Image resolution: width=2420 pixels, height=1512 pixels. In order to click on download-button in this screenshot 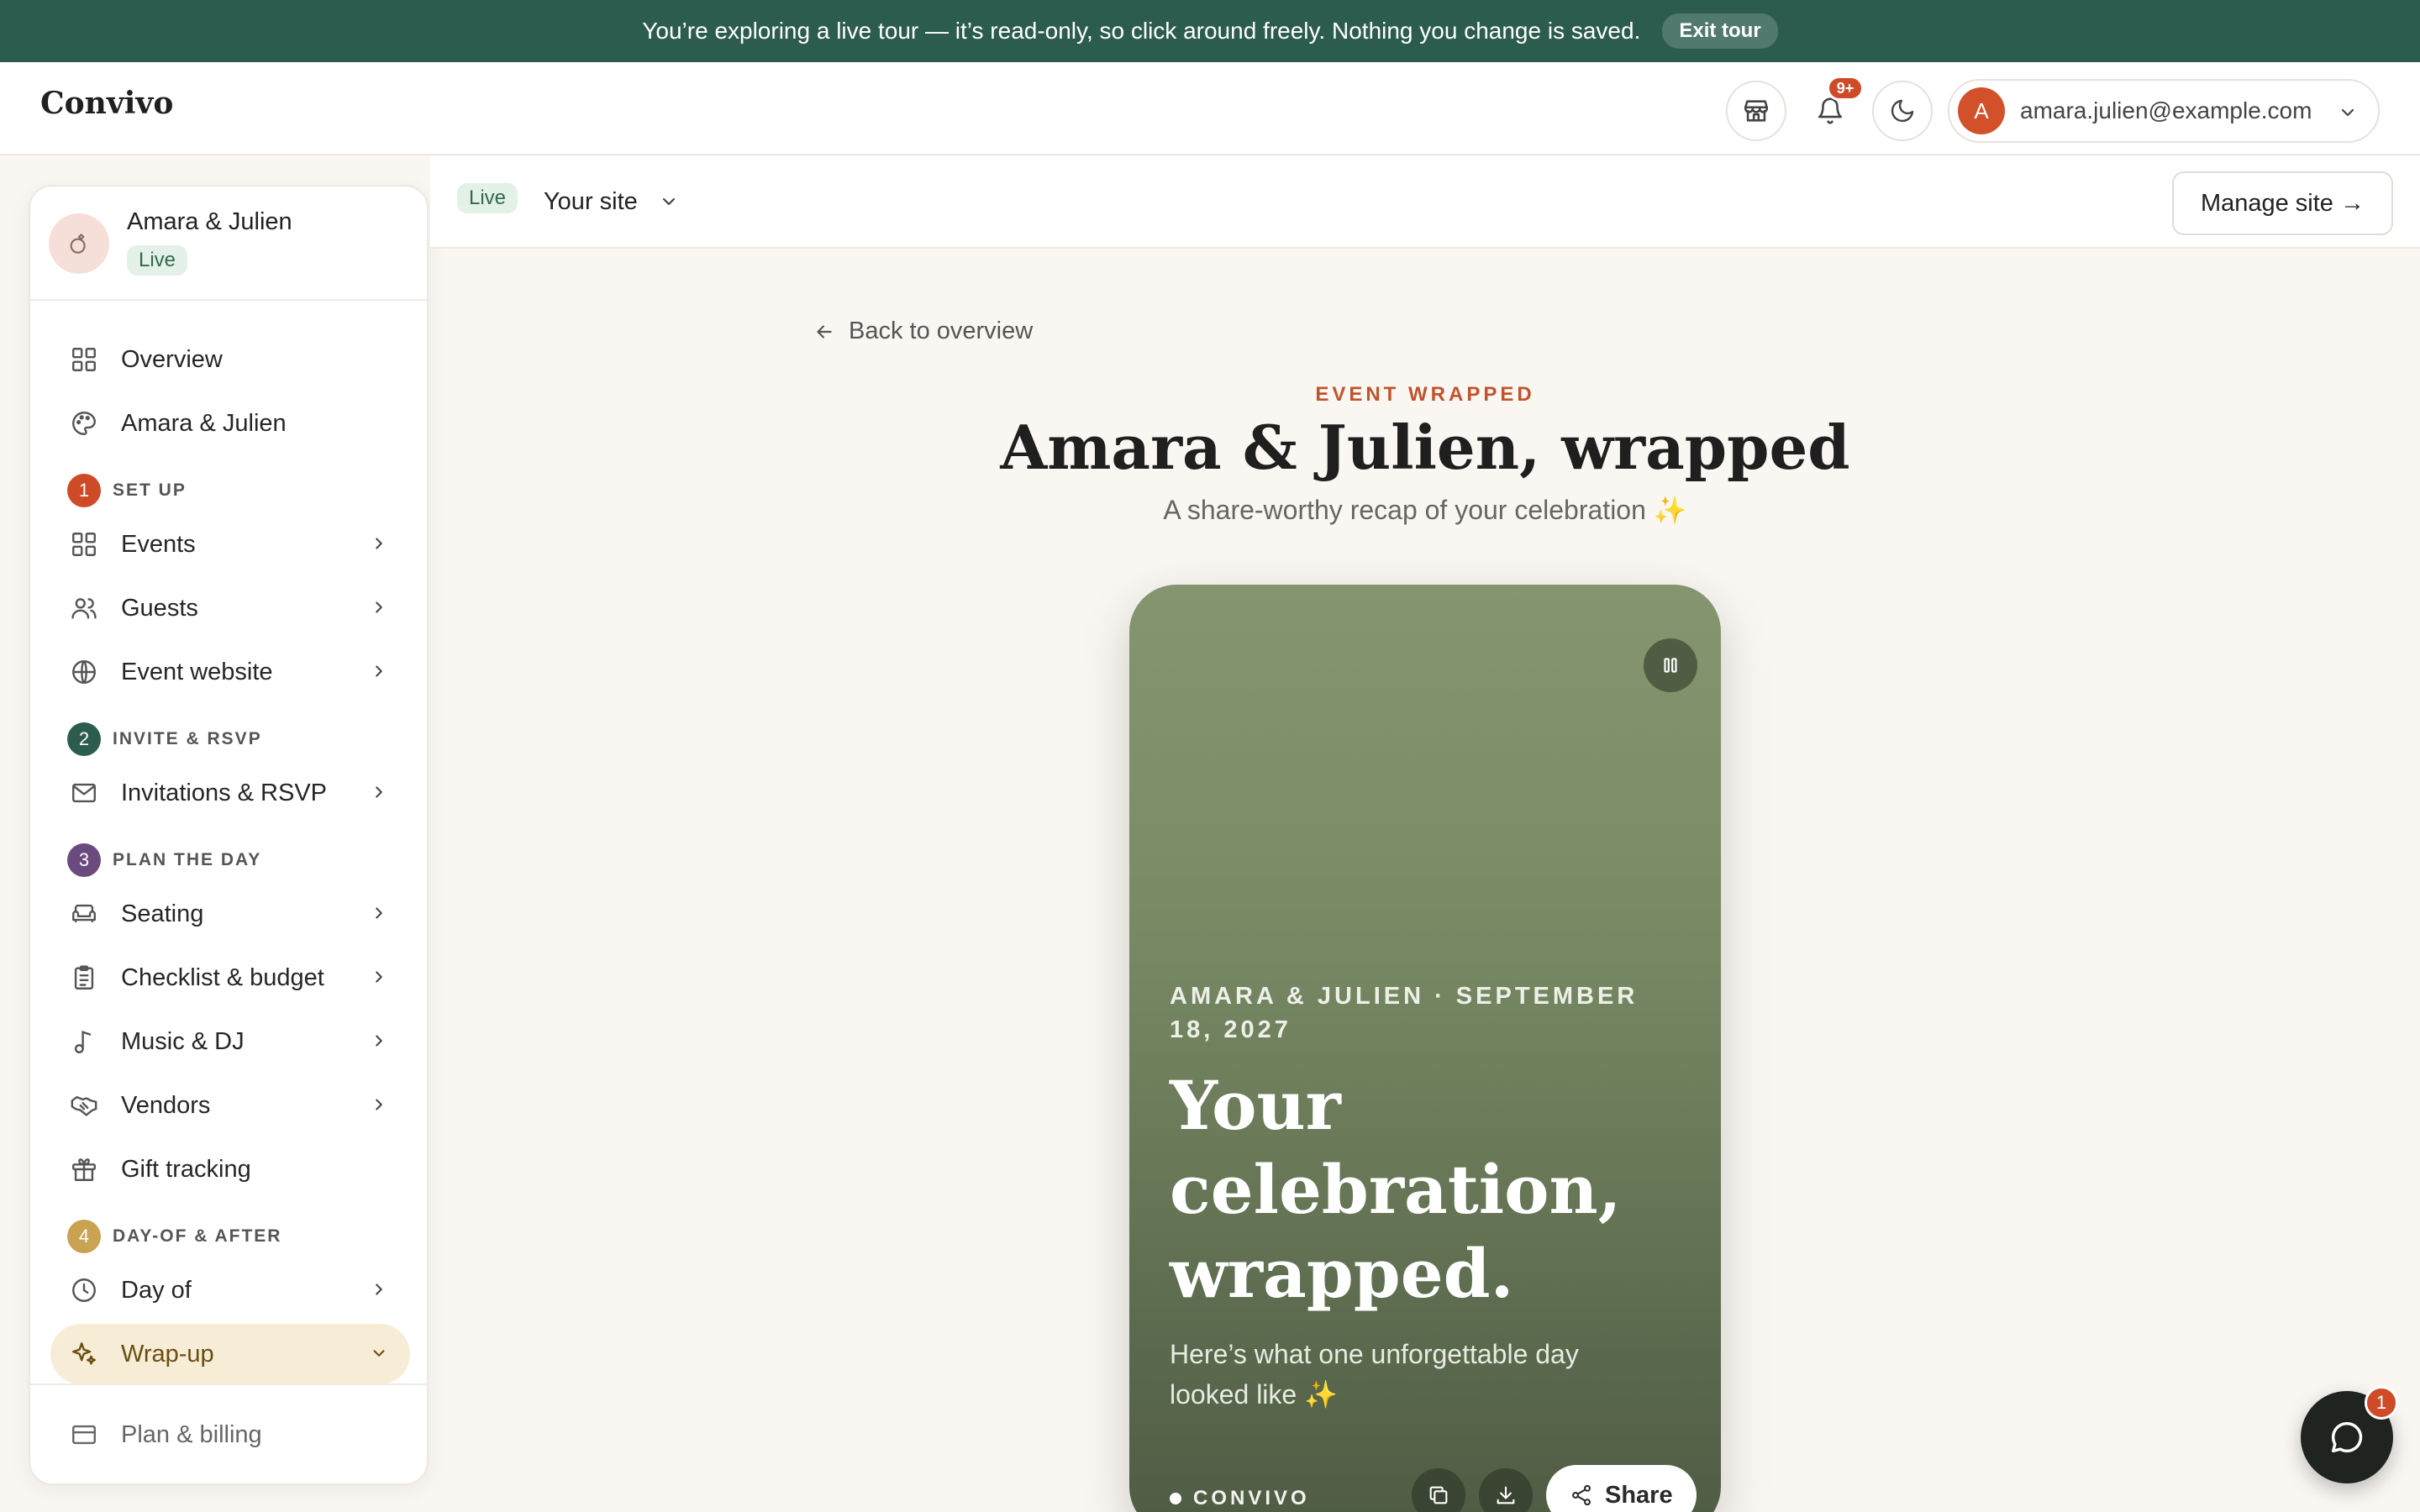, I will do `click(1506, 1490)`.